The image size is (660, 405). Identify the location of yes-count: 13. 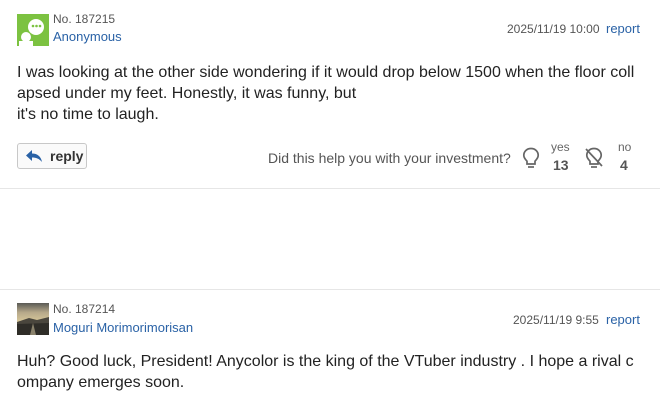
(561, 165).